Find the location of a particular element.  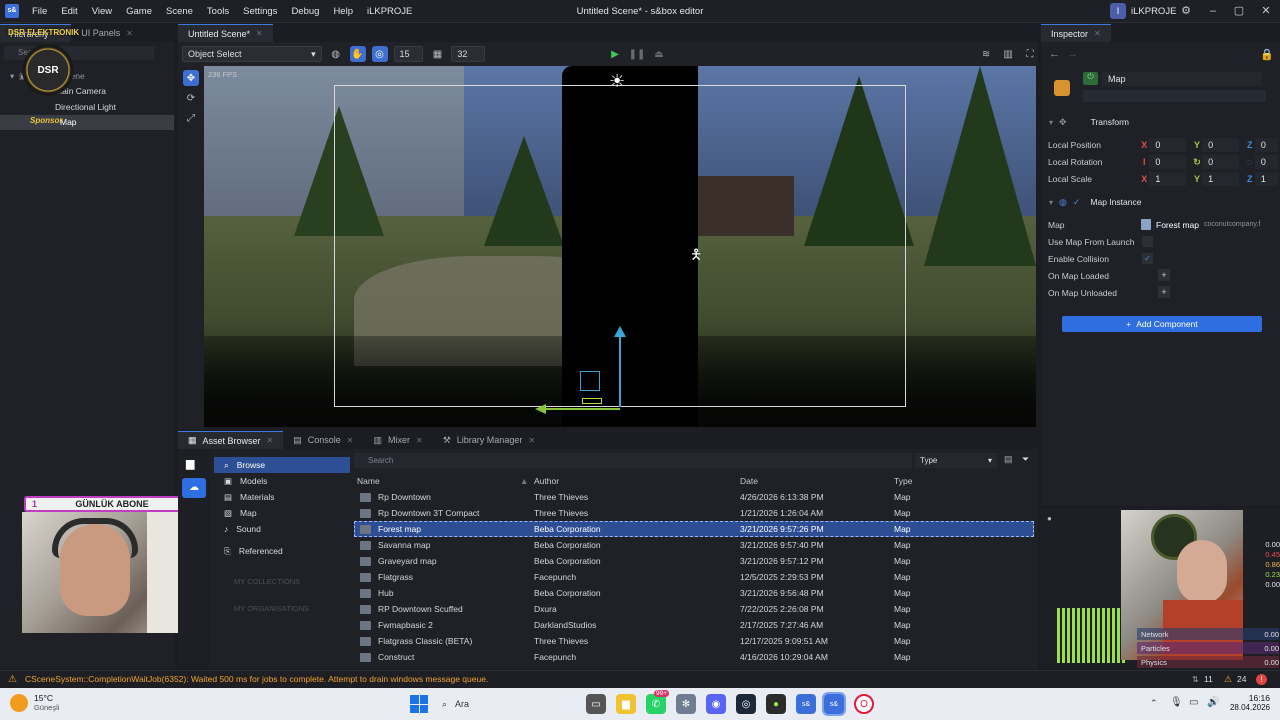

app-icon: ✻ is located at coordinates (686, 704).